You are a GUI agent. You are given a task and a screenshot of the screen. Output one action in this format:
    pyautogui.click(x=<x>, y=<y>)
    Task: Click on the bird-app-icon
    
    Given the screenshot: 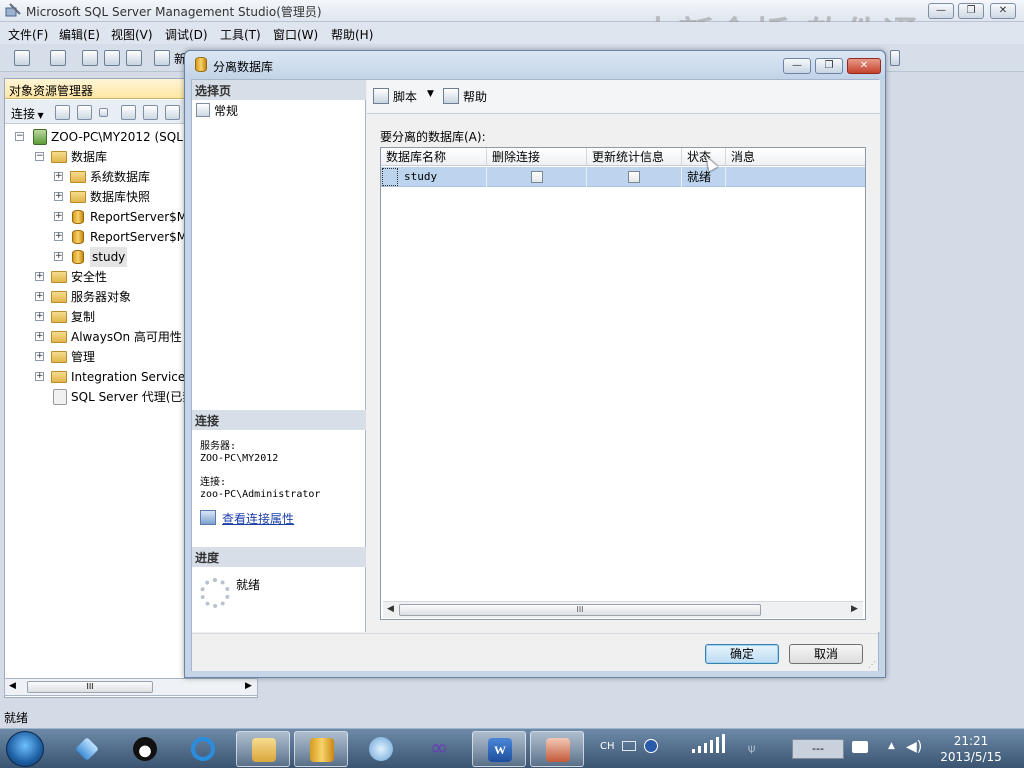 What is the action you would take?
    pyautogui.click(x=87, y=749)
    